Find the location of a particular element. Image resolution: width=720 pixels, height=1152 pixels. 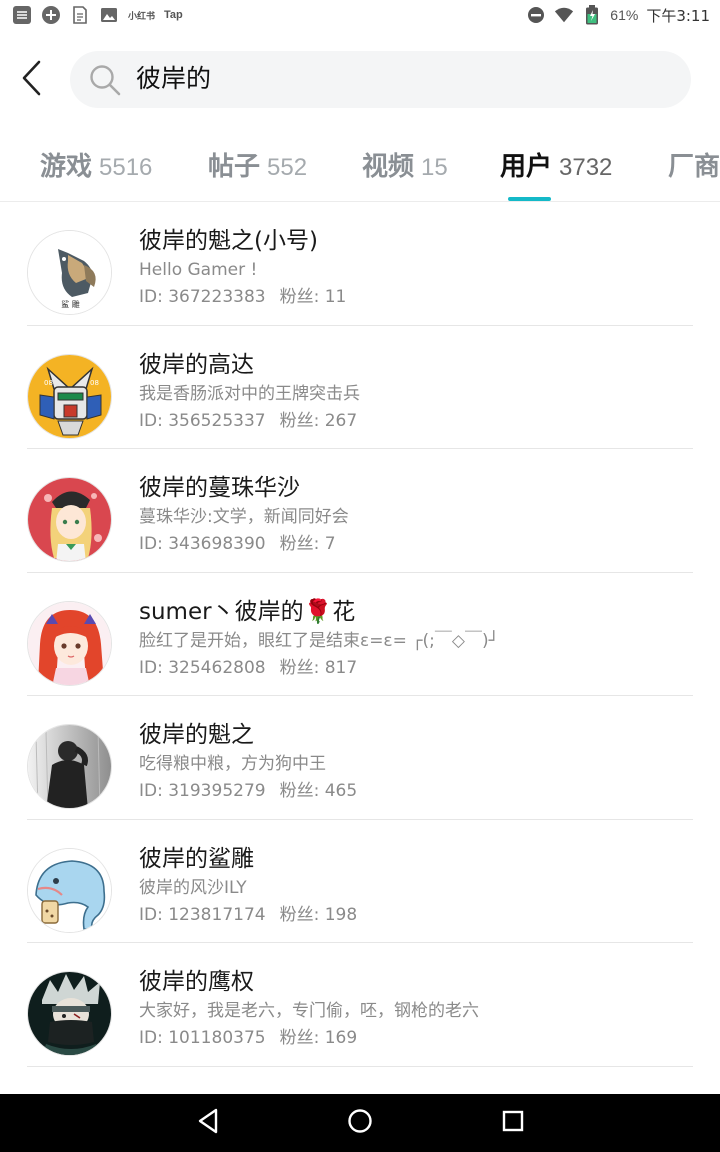

avatar: 08 08 is located at coordinates (69, 396).